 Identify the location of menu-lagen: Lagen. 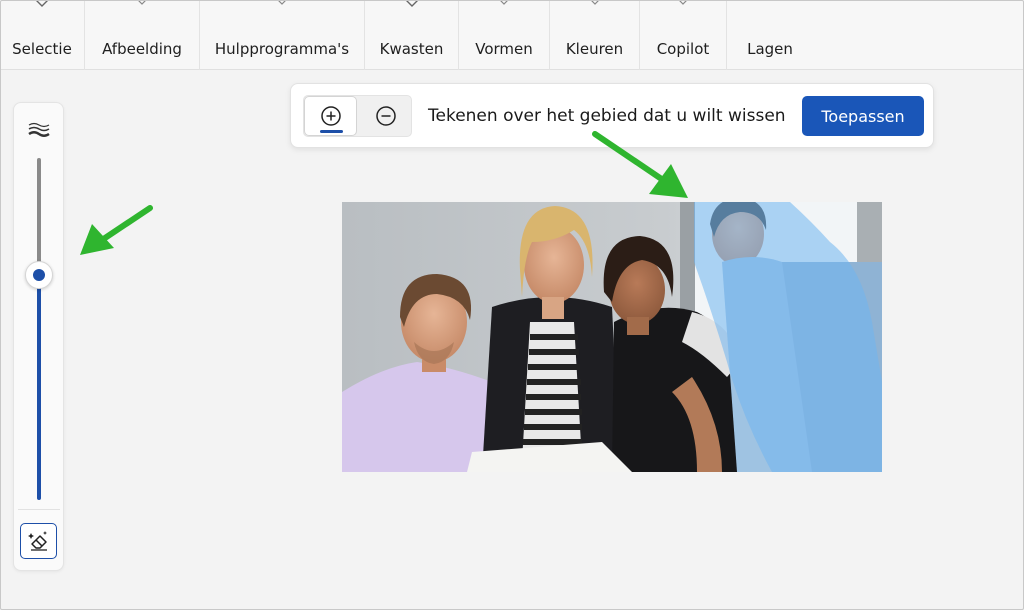
(770, 35).